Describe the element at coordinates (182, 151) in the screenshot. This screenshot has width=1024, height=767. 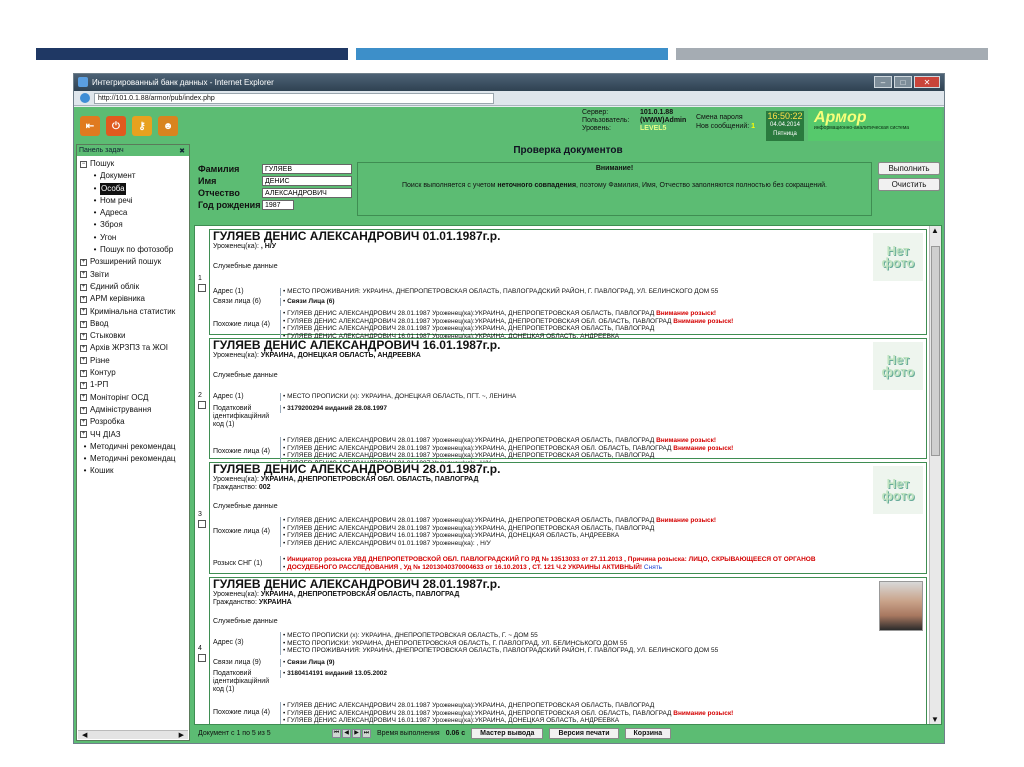
I see `close-icon: ✖` at that location.